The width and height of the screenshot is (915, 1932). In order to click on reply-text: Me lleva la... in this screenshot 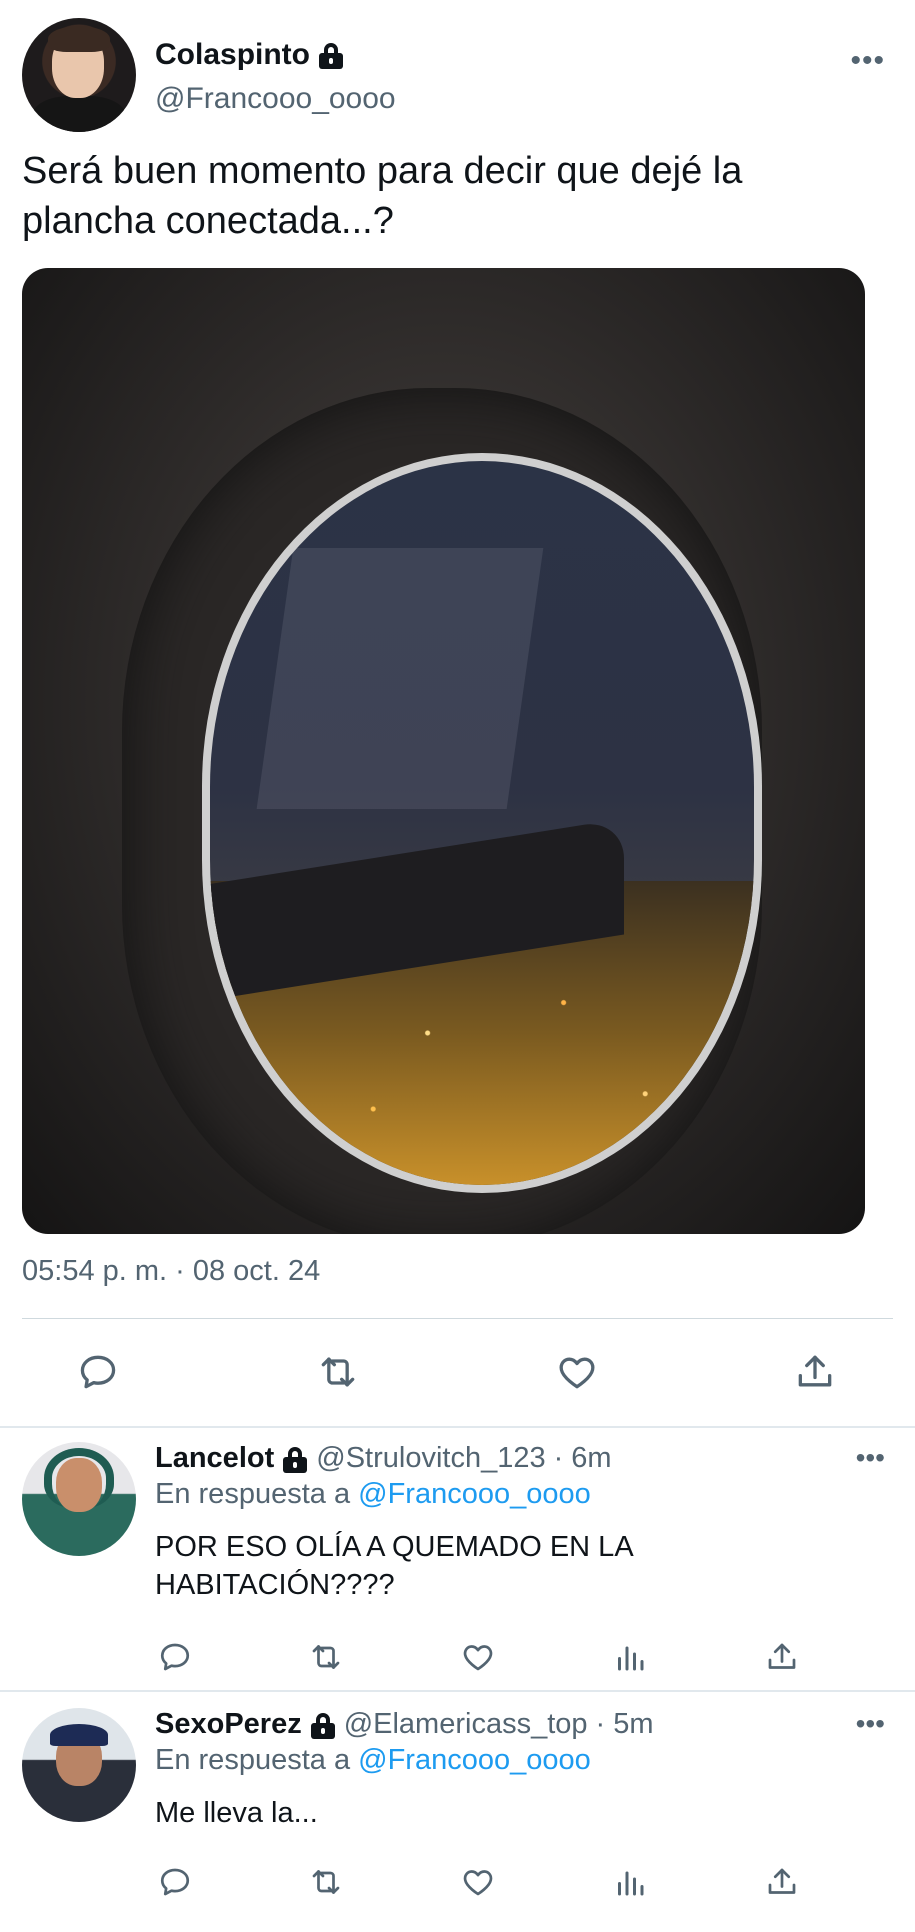, I will do `click(236, 1813)`.